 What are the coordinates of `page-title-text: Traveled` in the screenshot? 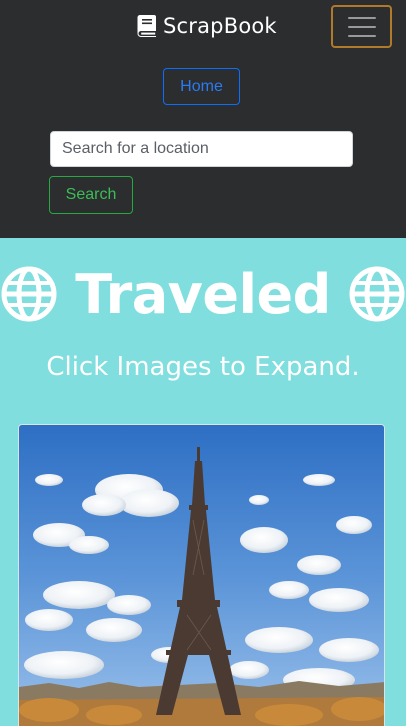 It's located at (203, 294).